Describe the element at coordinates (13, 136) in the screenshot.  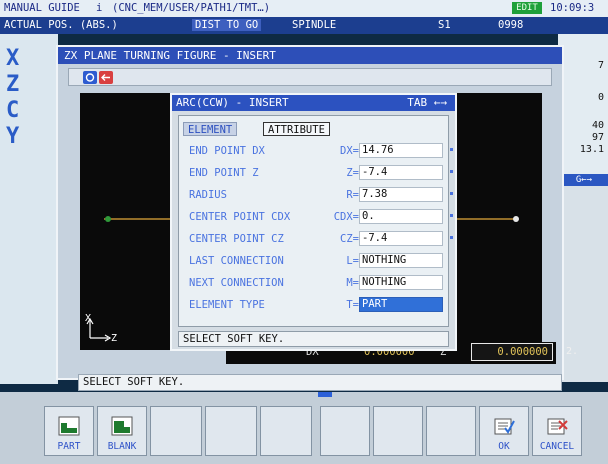
I see `axis-y-label: Y` at that location.